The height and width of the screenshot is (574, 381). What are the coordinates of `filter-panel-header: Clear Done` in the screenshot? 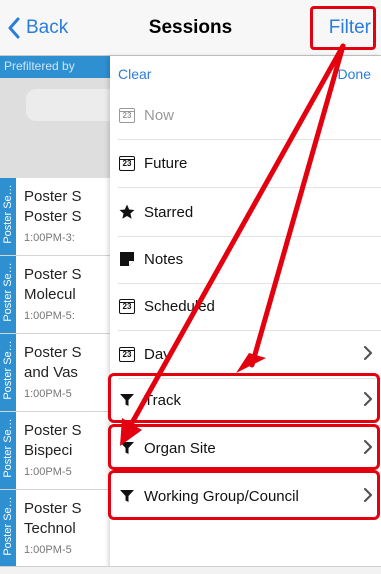 It's located at (245, 74).